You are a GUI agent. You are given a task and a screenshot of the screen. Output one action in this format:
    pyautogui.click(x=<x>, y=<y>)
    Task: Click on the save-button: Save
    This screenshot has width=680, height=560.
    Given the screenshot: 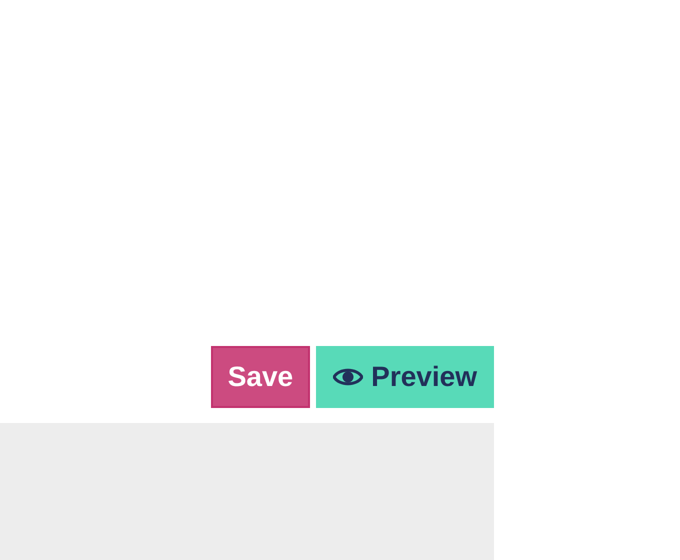 What is the action you would take?
    pyautogui.click(x=260, y=377)
    